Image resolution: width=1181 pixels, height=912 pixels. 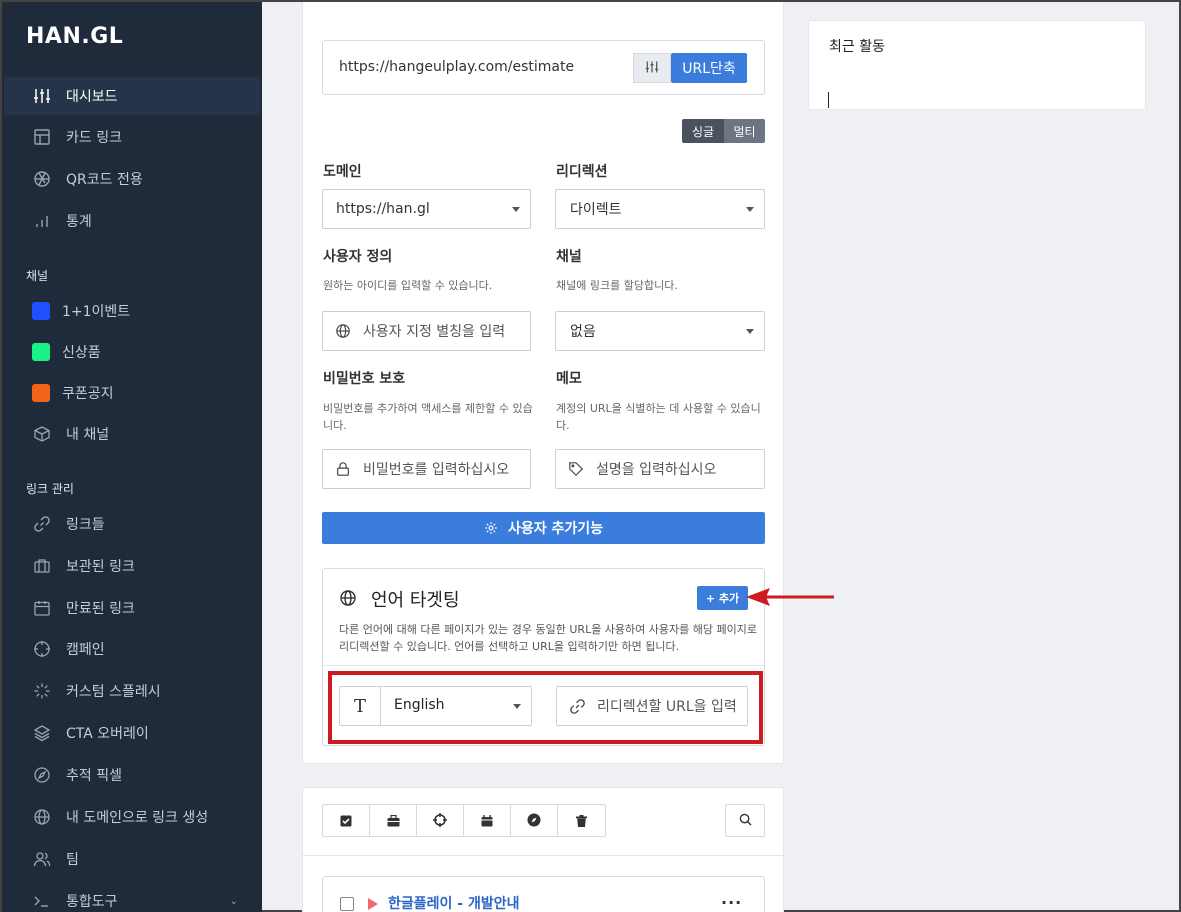 I want to click on sidebar-item-stats: 통계, so click(x=132, y=221).